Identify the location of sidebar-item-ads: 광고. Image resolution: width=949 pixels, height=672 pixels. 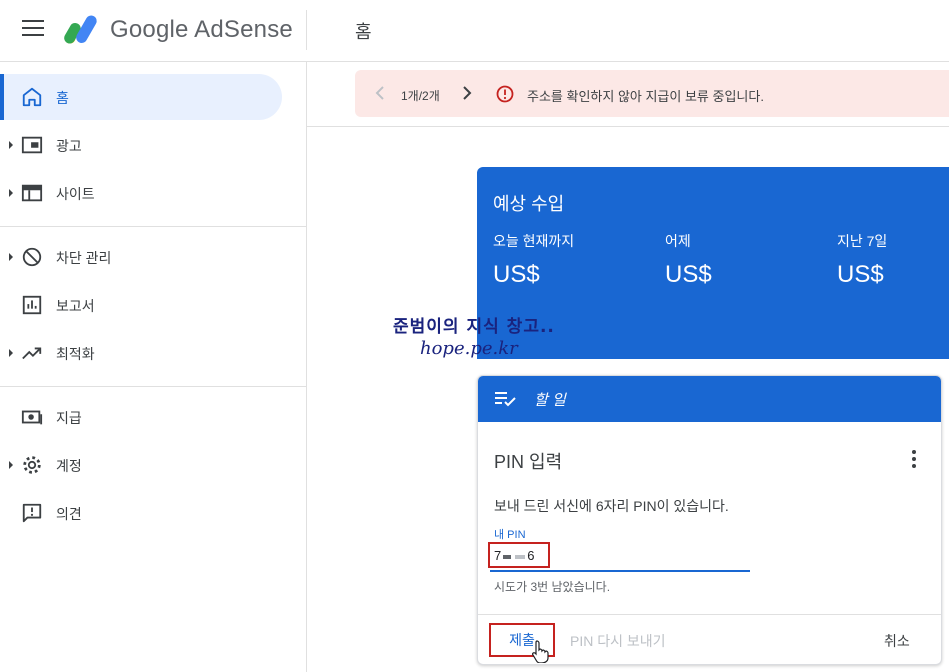
(141, 145).